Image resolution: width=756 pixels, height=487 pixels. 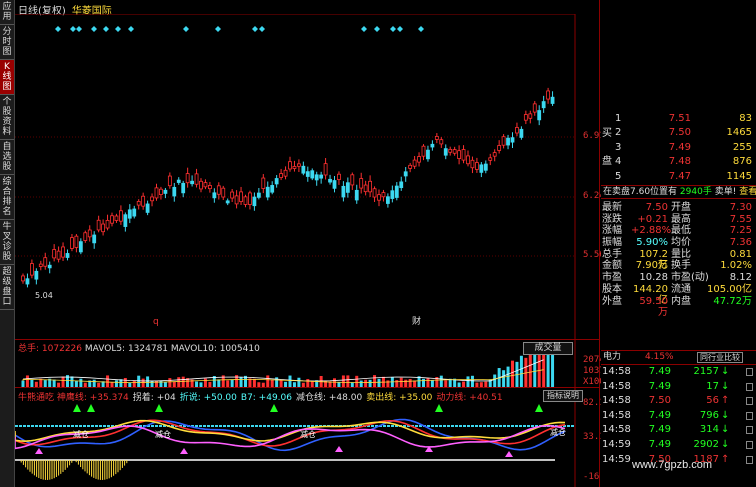 What do you see at coordinates (678, 120) in the screenshot?
I see `book-row: 1 7.51 83` at bounding box center [678, 120].